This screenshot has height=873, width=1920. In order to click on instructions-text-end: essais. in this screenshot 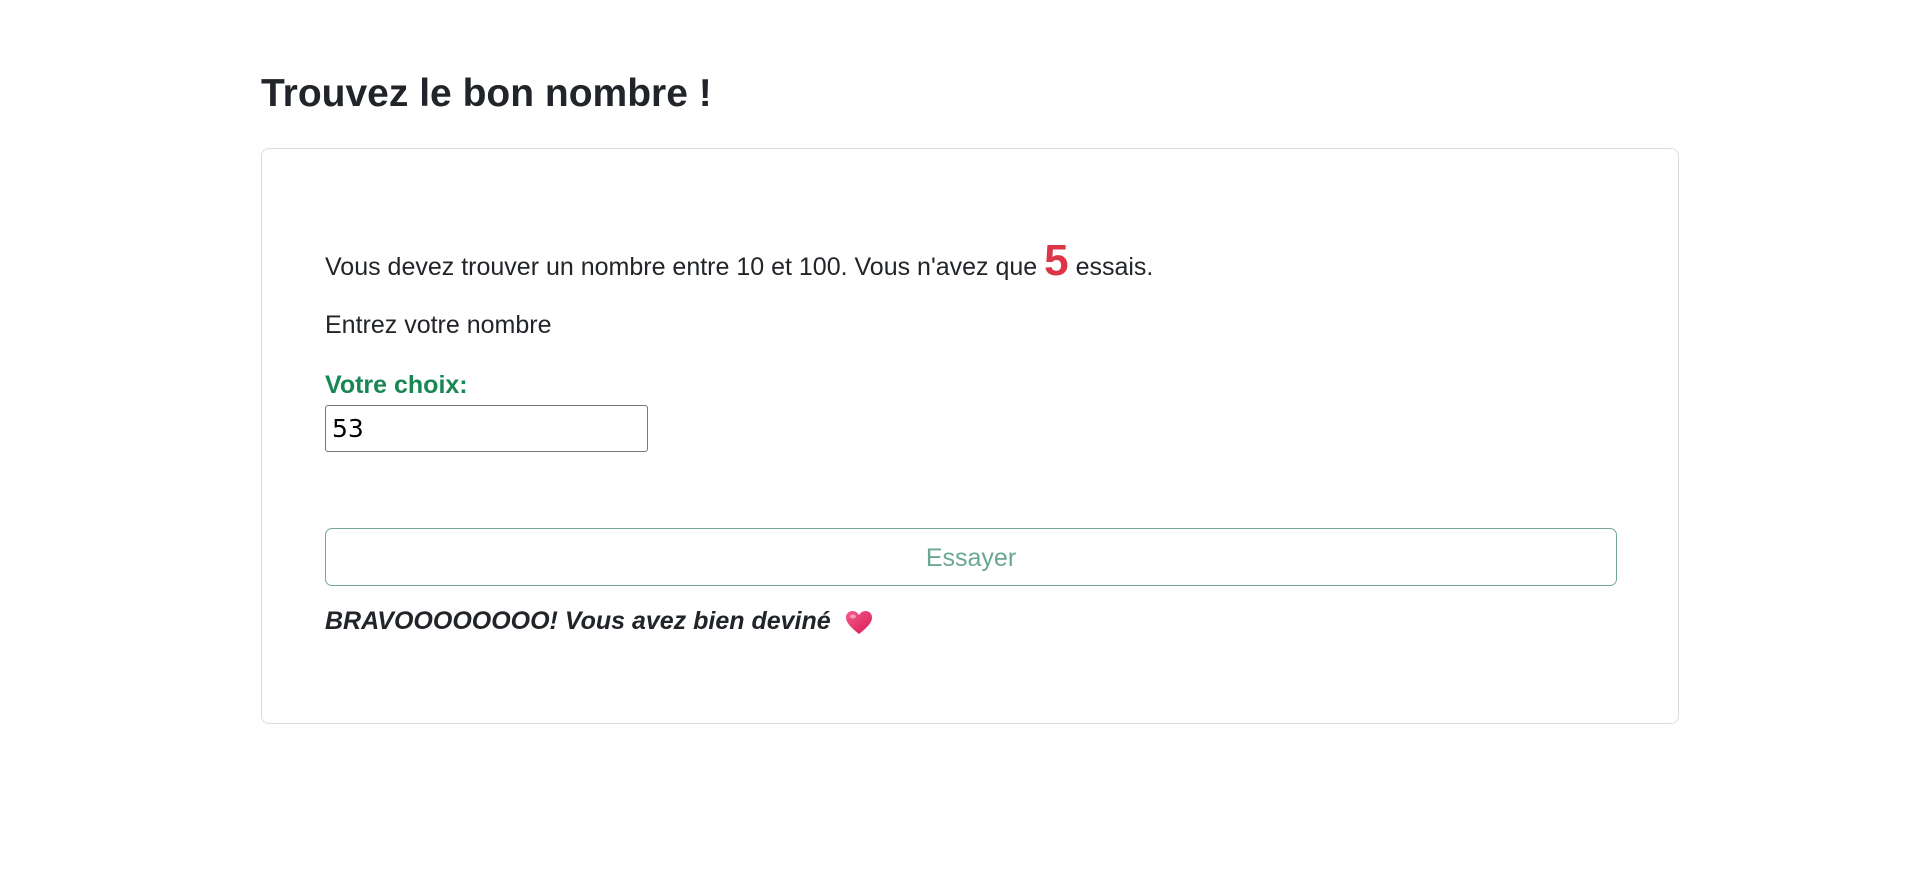, I will do `click(1111, 267)`.